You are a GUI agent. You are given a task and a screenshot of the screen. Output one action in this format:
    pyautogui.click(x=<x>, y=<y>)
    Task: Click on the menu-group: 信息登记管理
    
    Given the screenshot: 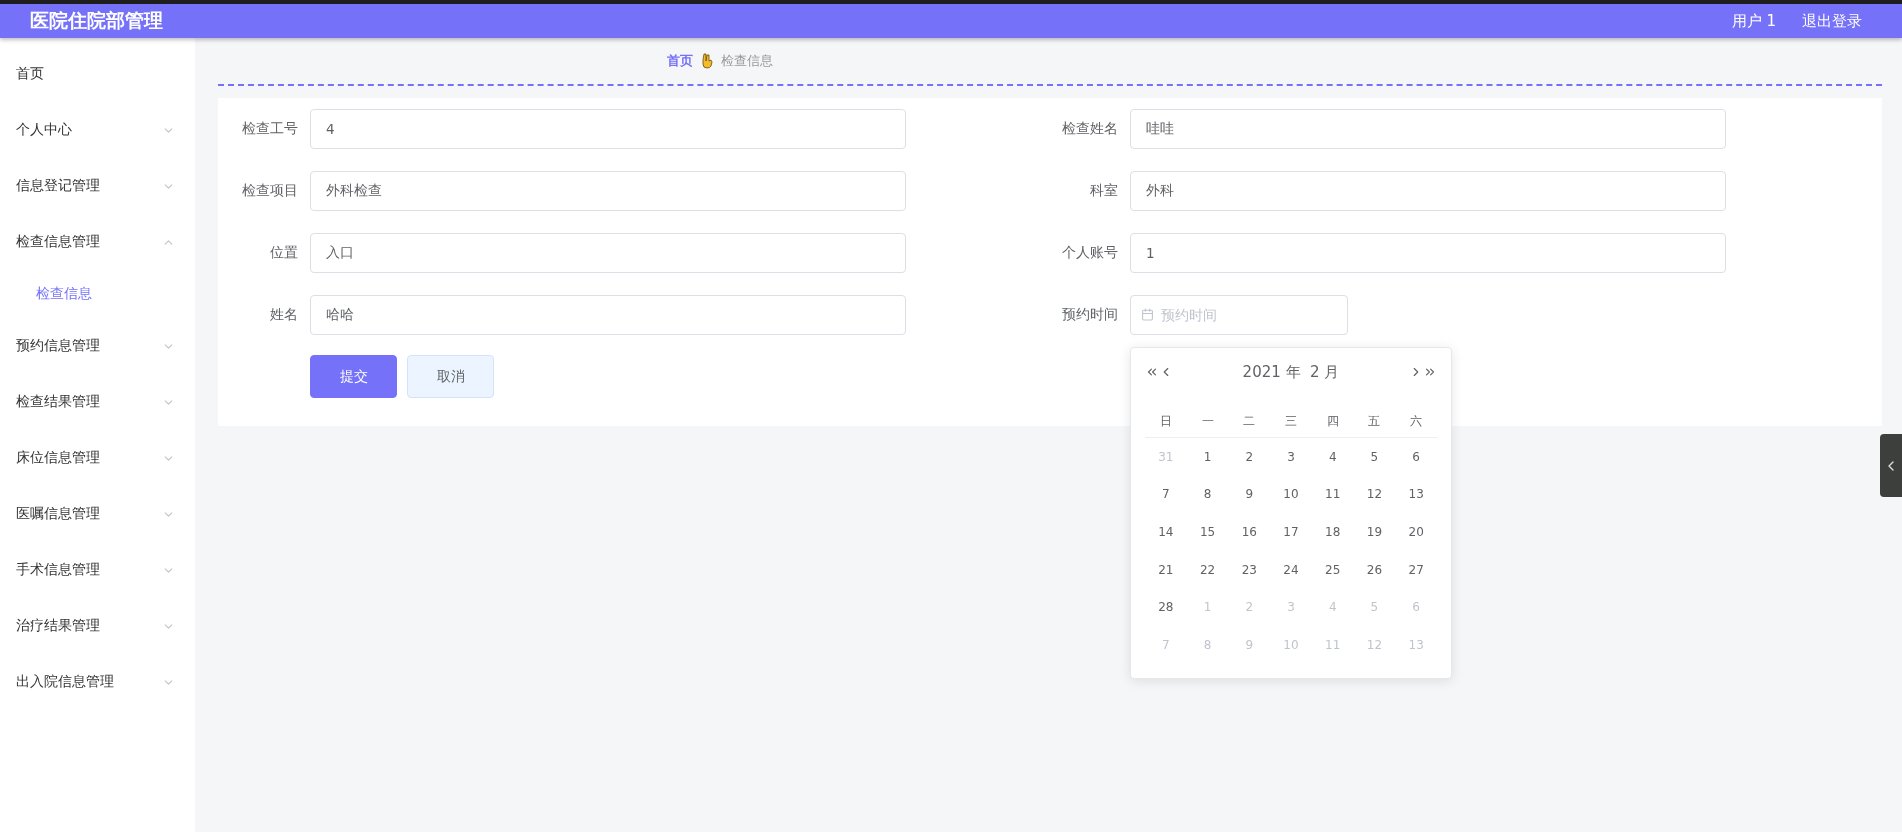 What is the action you would take?
    pyautogui.click(x=97, y=186)
    